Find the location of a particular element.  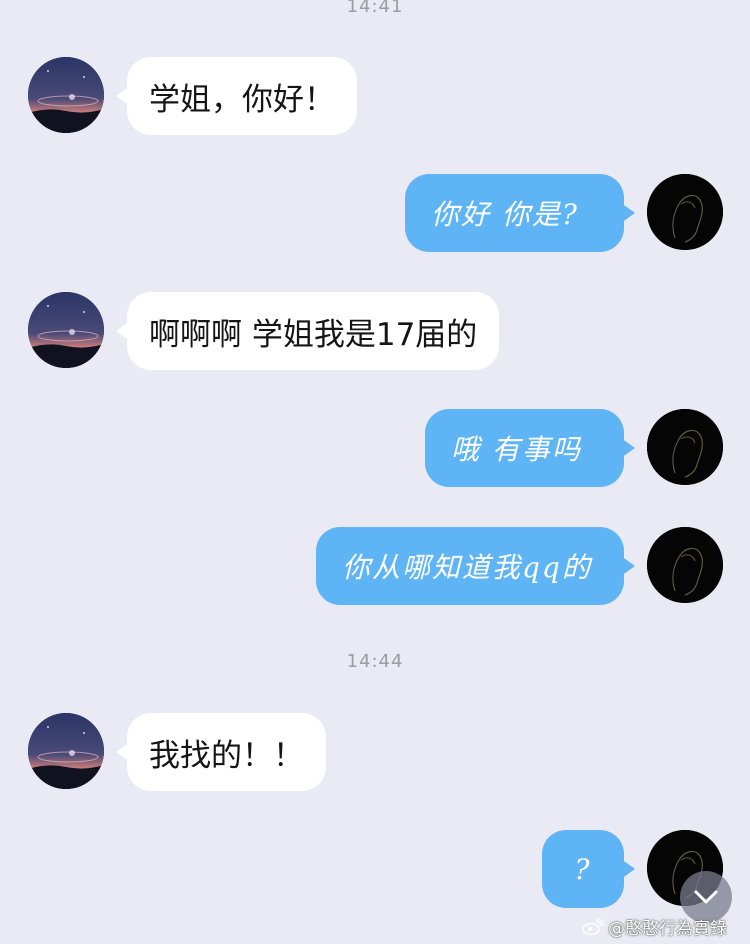

outgoing-message-bubble: ? is located at coordinates (588, 869).